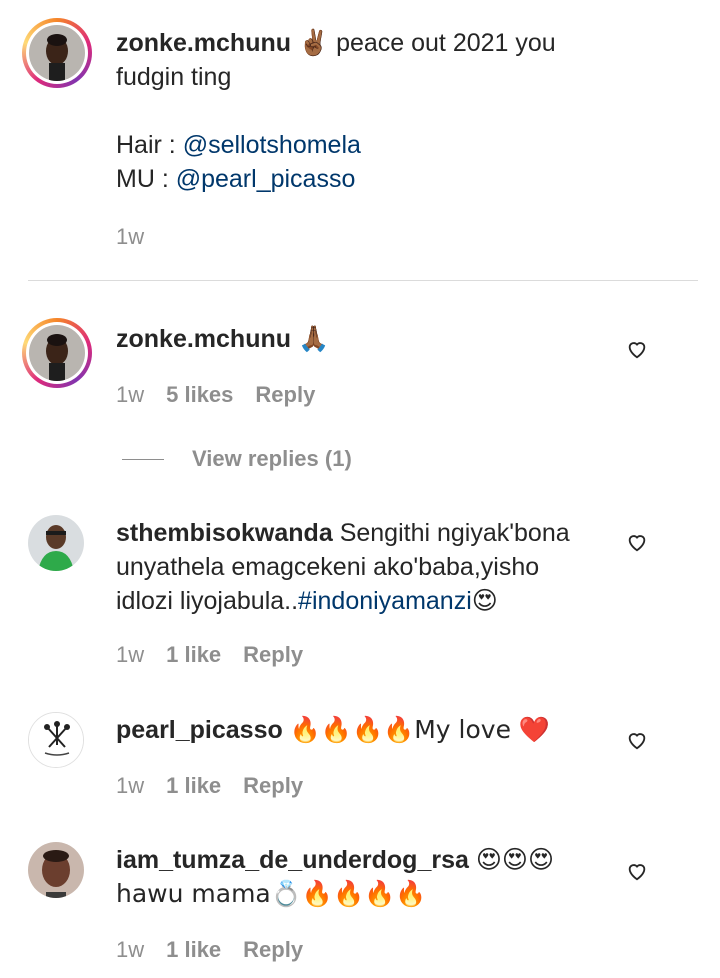 The image size is (720, 978). What do you see at coordinates (446, 43) in the screenshot?
I see `caption-line1: peace out 2021 you` at bounding box center [446, 43].